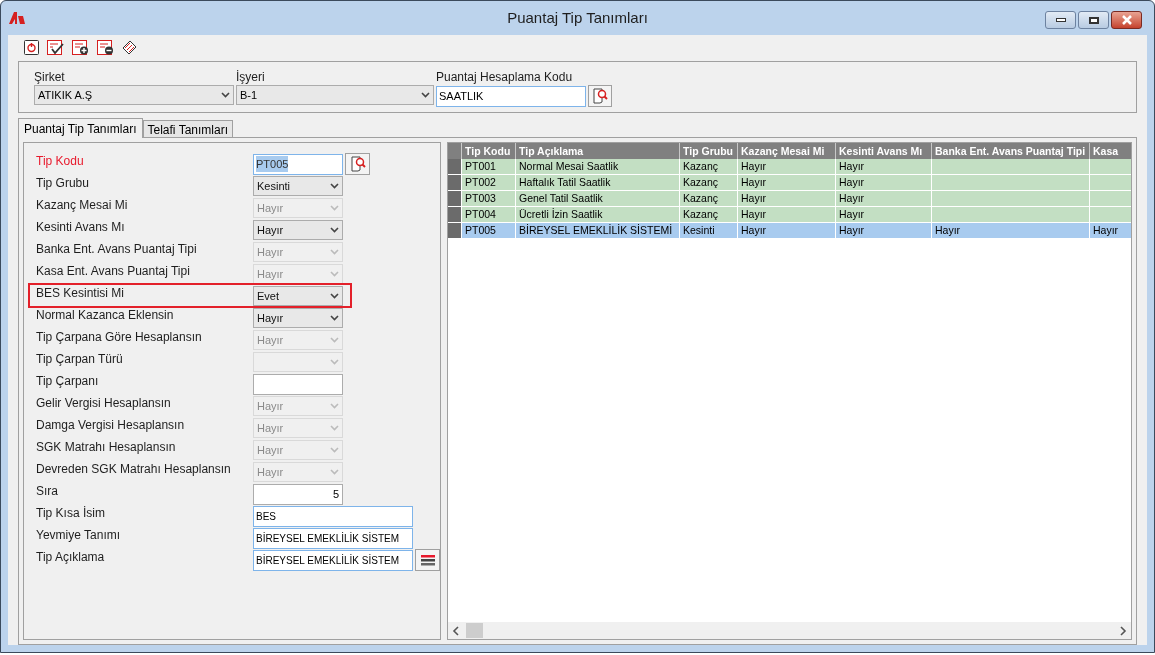  Describe the element at coordinates (1093, 20) in the screenshot. I see `maximize-button` at that location.